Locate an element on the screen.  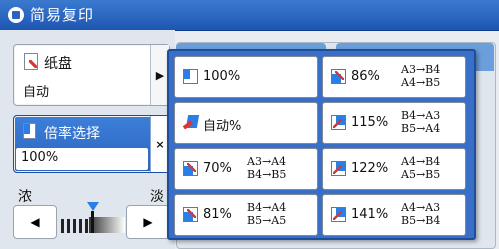
ratio-from-to: B4→A3 B5→A4 is located at coordinates (421, 122).